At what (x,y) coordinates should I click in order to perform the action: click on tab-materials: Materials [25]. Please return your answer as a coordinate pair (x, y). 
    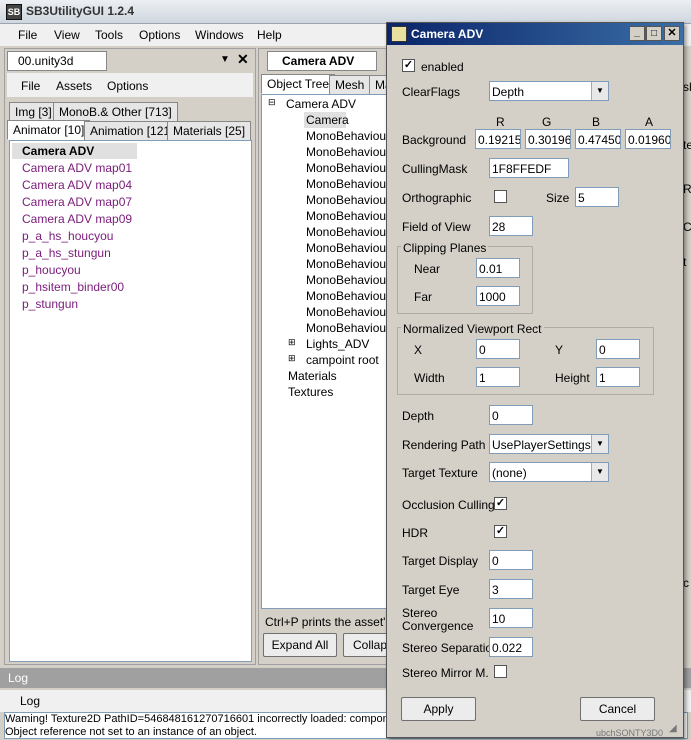
    Looking at the image, I should click on (209, 131).